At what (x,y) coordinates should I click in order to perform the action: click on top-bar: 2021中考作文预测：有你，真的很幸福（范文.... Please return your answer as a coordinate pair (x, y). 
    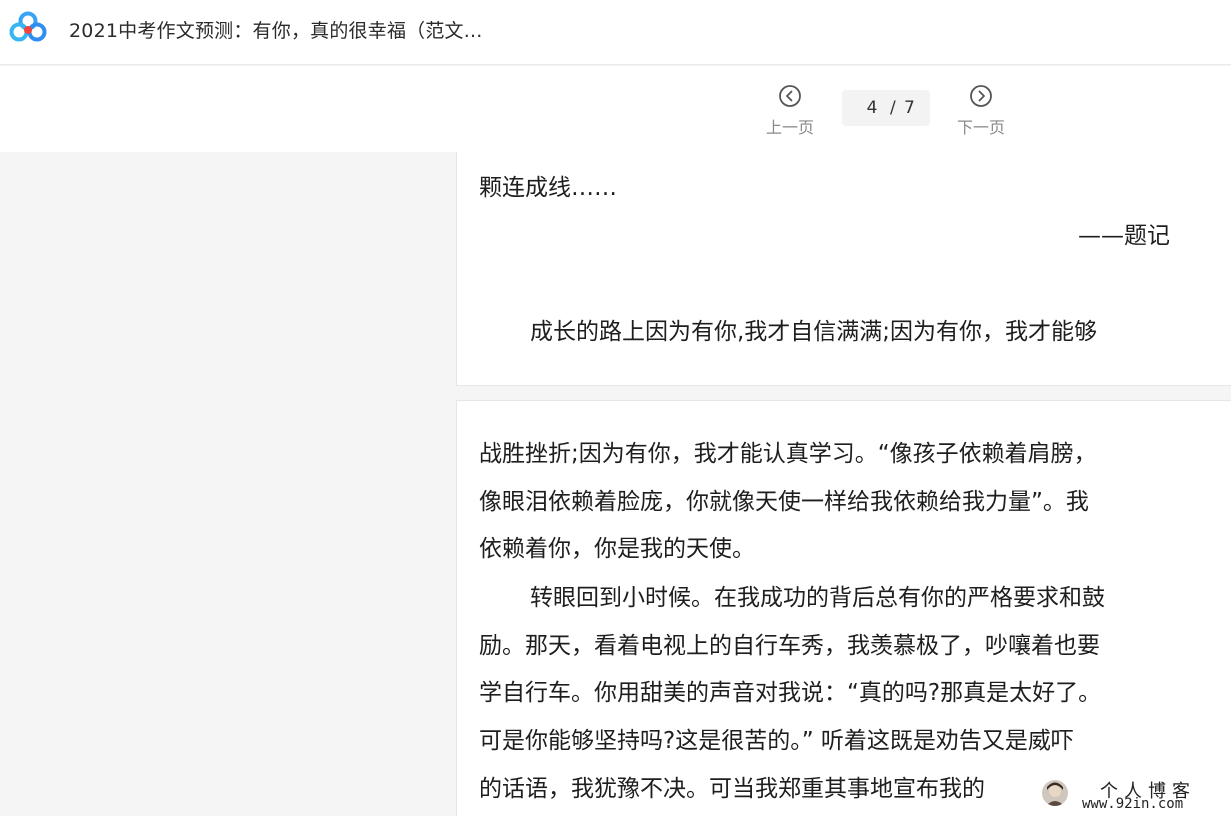
    Looking at the image, I should click on (615, 32).